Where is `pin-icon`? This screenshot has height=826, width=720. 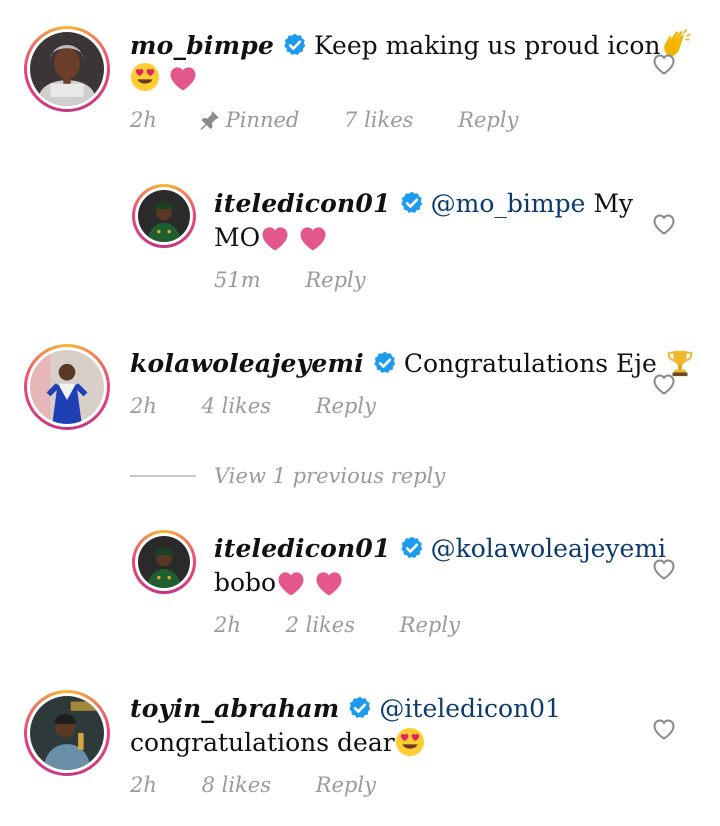 pin-icon is located at coordinates (209, 120).